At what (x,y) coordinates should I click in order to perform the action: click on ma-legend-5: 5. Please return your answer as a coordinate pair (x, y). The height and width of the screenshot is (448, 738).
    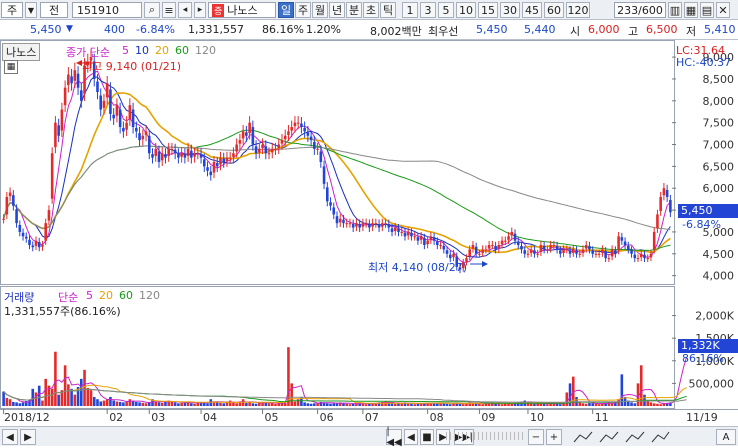
    Looking at the image, I should click on (125, 50).